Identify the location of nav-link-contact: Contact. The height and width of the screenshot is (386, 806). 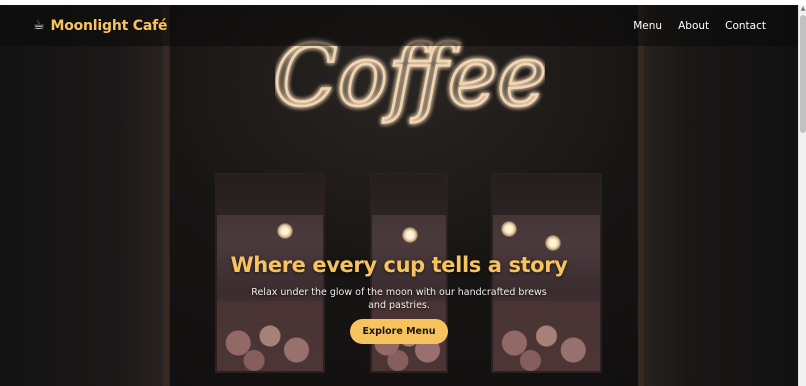
(745, 26).